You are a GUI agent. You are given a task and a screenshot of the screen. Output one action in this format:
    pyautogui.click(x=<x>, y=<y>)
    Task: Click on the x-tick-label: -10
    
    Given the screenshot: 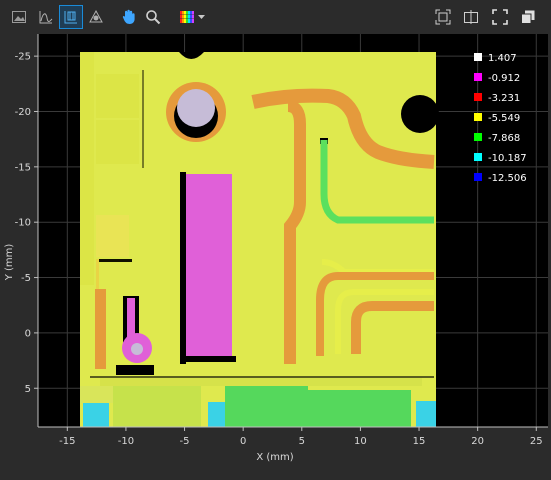 What is the action you would take?
    pyautogui.click(x=126, y=441)
    